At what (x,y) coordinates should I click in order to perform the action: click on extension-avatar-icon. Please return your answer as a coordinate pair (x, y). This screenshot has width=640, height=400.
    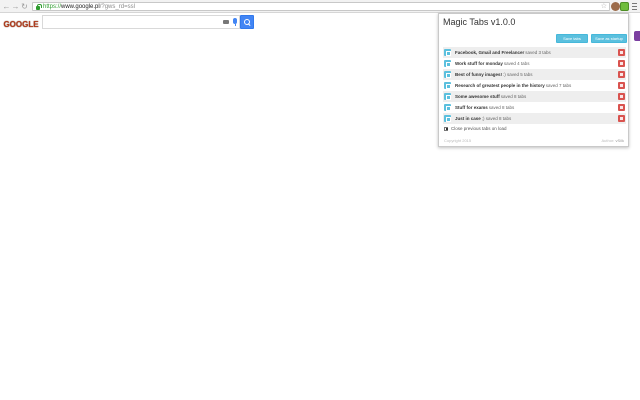
    Looking at the image, I should click on (615, 6).